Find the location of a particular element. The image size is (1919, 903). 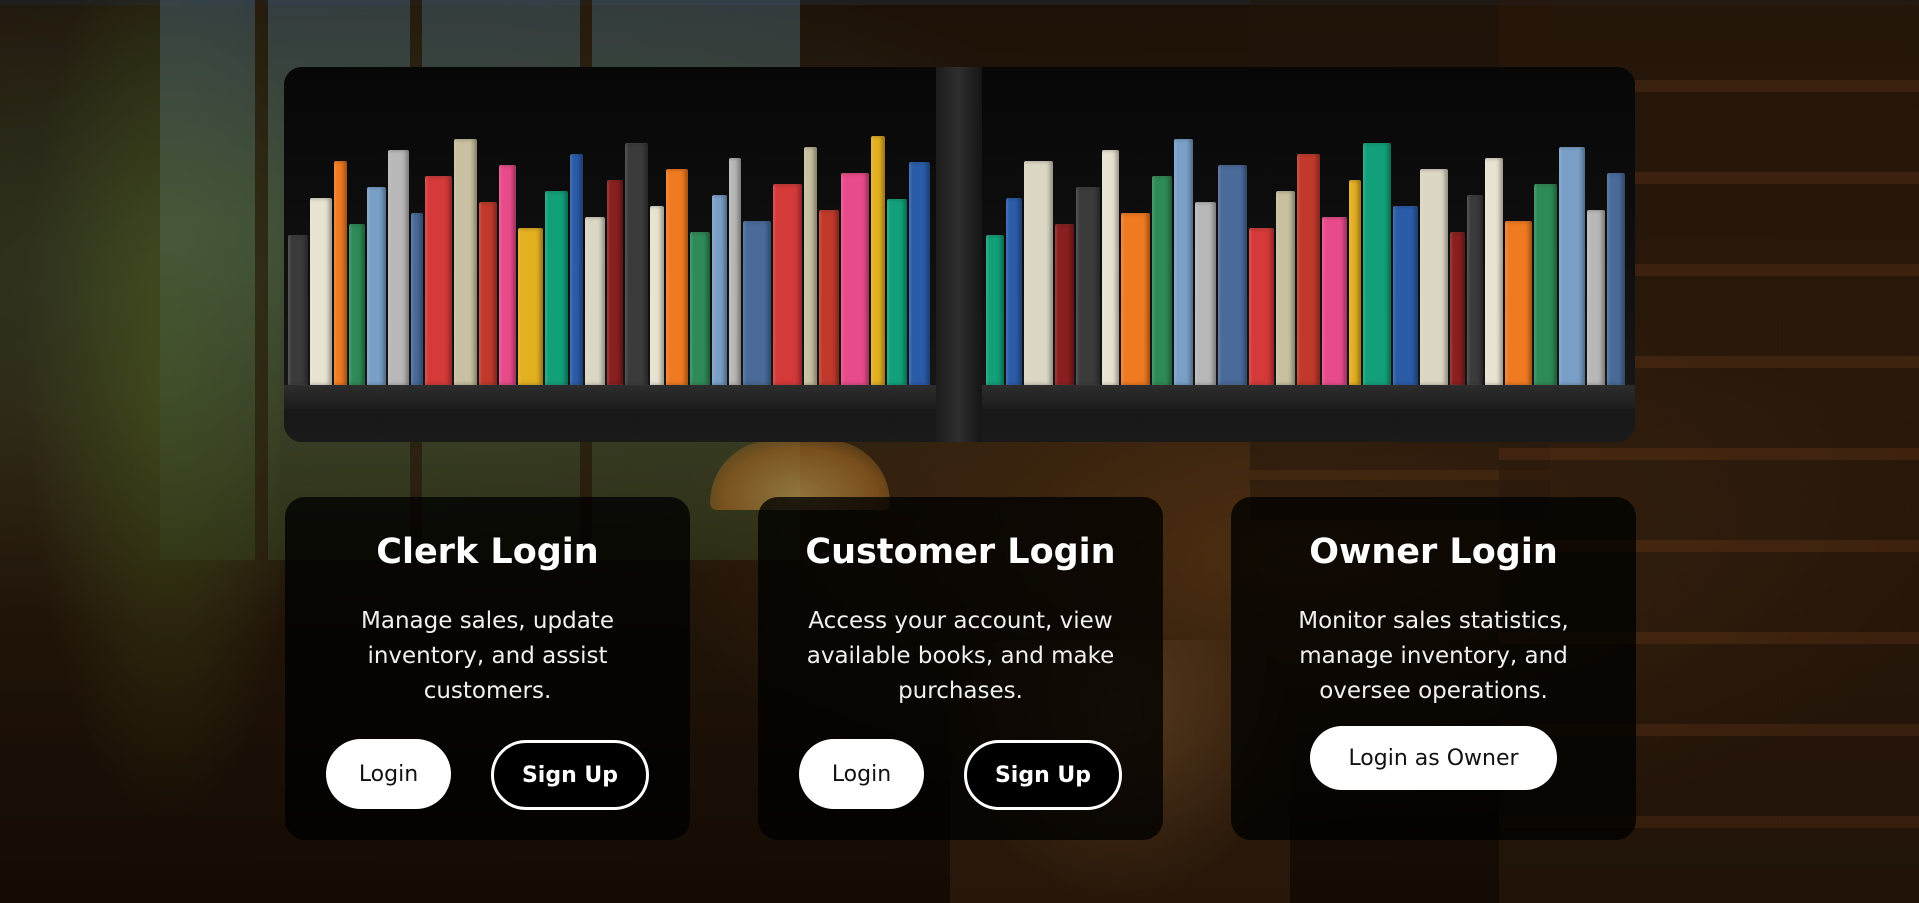

shelf-divider is located at coordinates (959, 254).